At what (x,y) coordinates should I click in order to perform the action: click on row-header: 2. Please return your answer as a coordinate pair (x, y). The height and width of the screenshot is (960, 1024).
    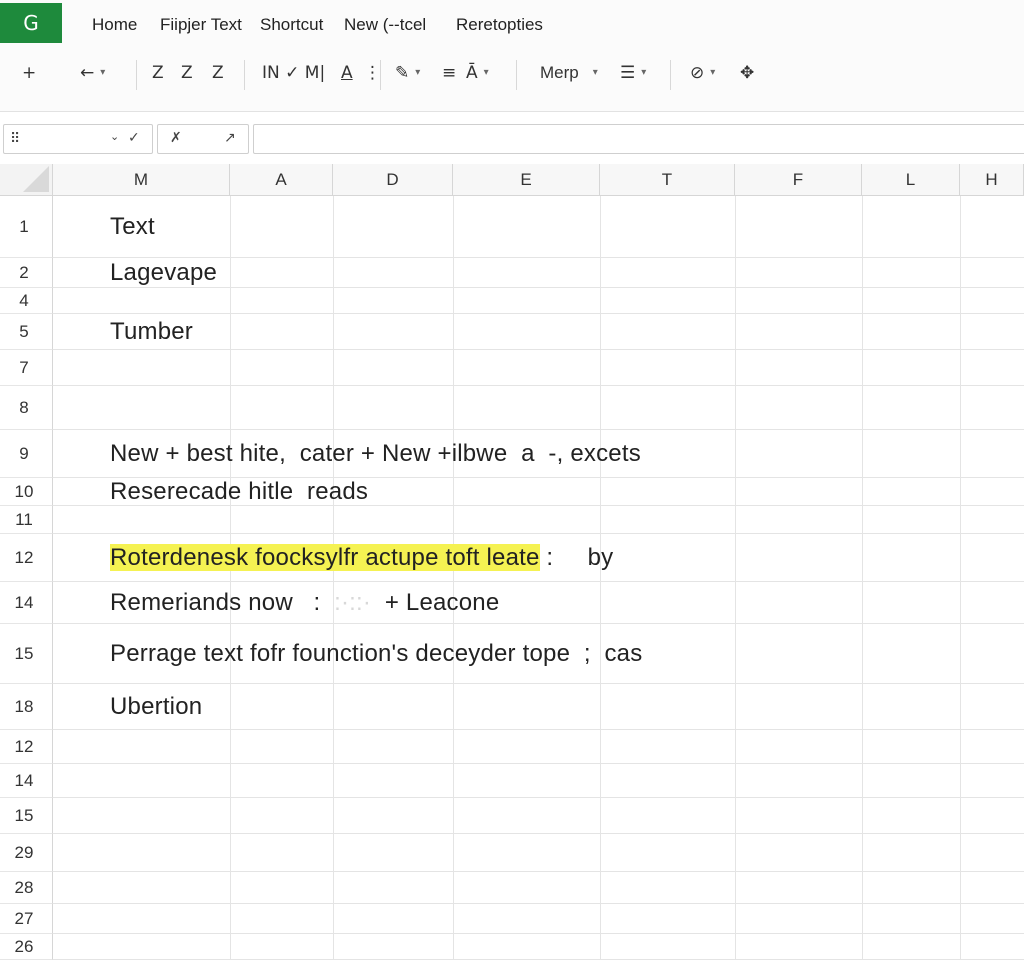
    Looking at the image, I should click on (26, 273).